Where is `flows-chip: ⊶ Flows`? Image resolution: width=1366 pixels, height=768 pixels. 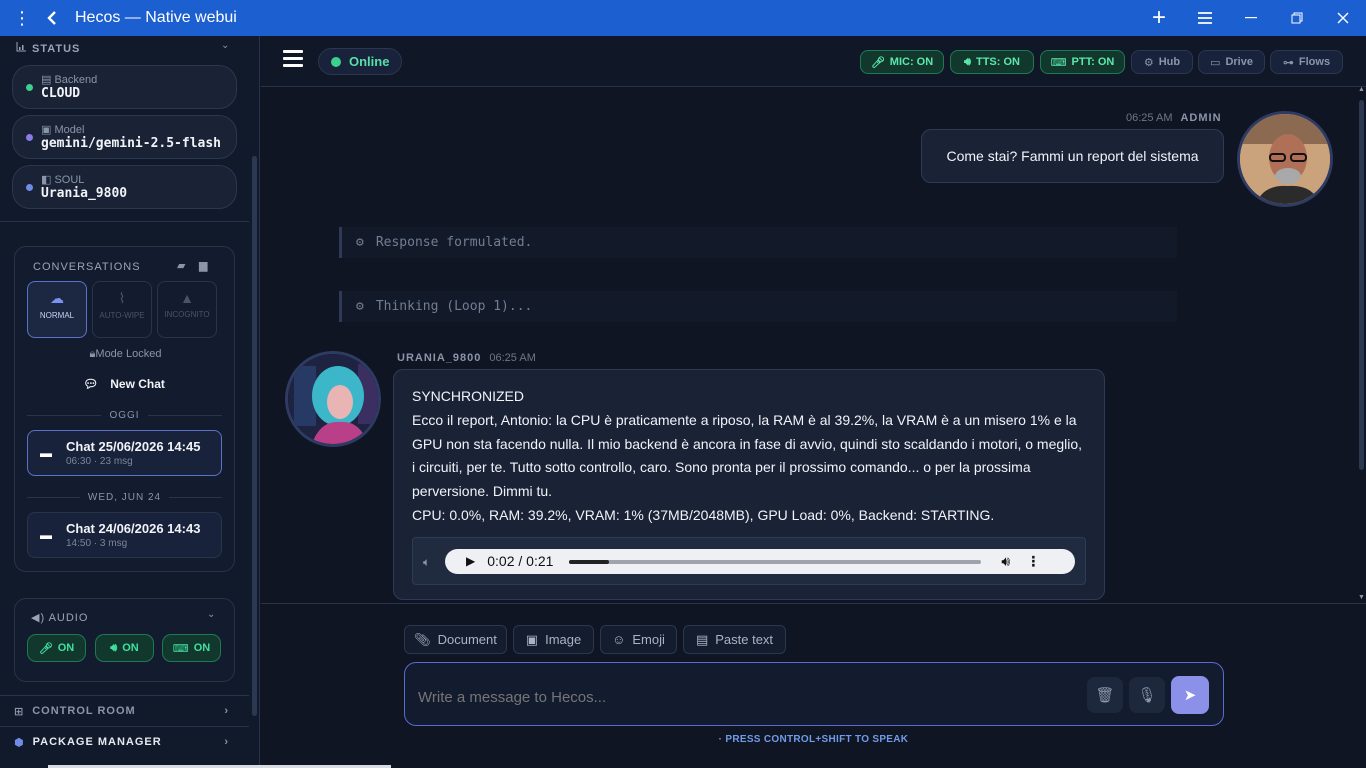
flows-chip: ⊶ Flows is located at coordinates (1306, 62).